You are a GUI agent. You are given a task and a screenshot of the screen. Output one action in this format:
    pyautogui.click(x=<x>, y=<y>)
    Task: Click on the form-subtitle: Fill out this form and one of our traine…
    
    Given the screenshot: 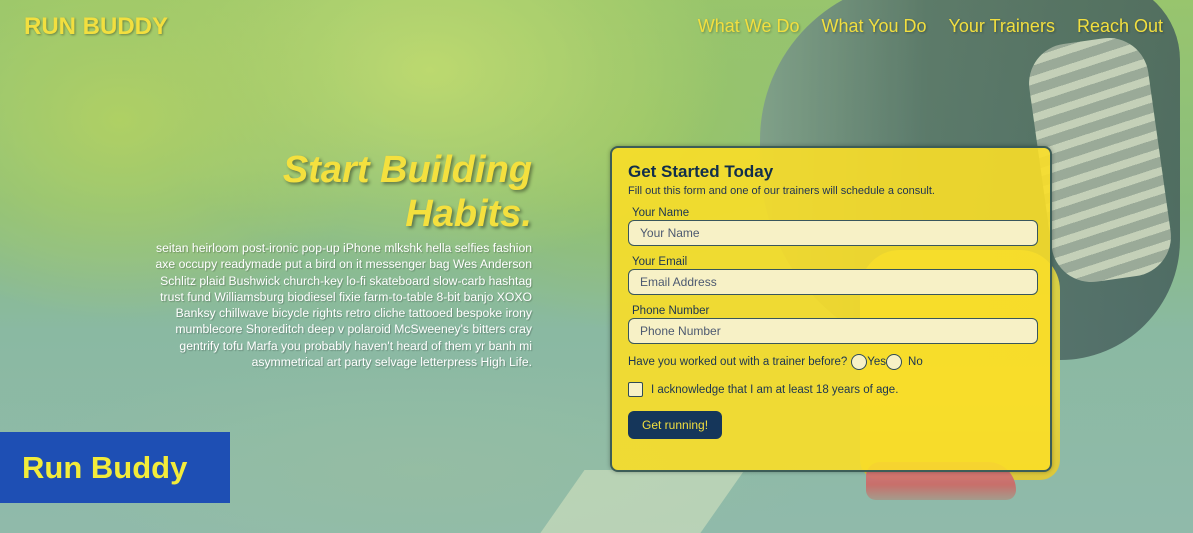 What is the action you would take?
    pyautogui.click(x=781, y=191)
    